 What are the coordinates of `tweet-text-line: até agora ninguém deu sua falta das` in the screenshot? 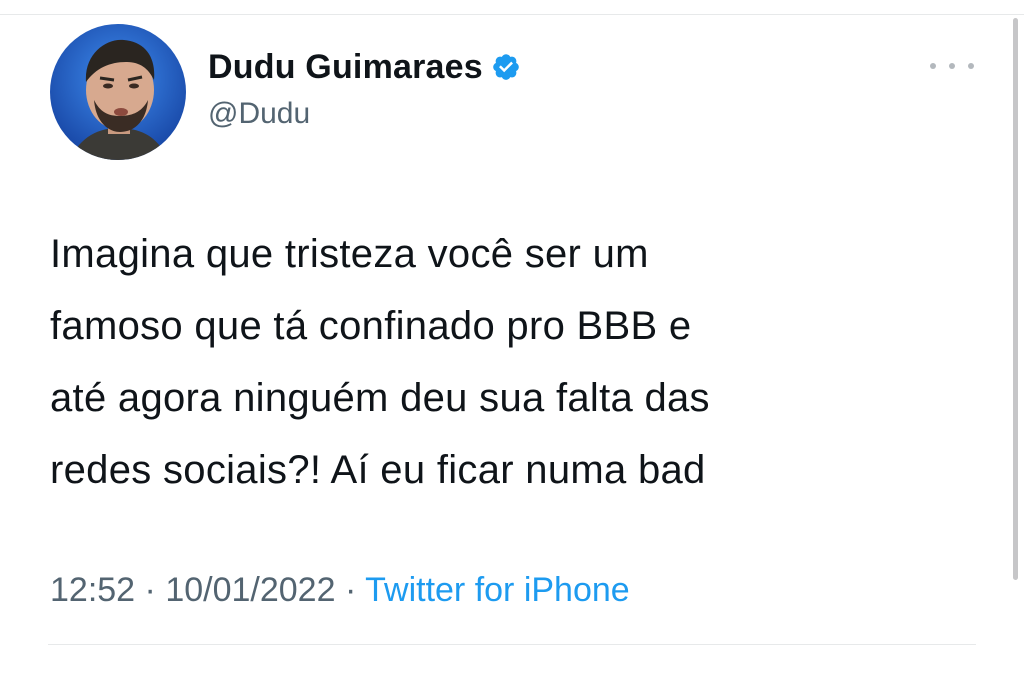 It's located at (380, 398).